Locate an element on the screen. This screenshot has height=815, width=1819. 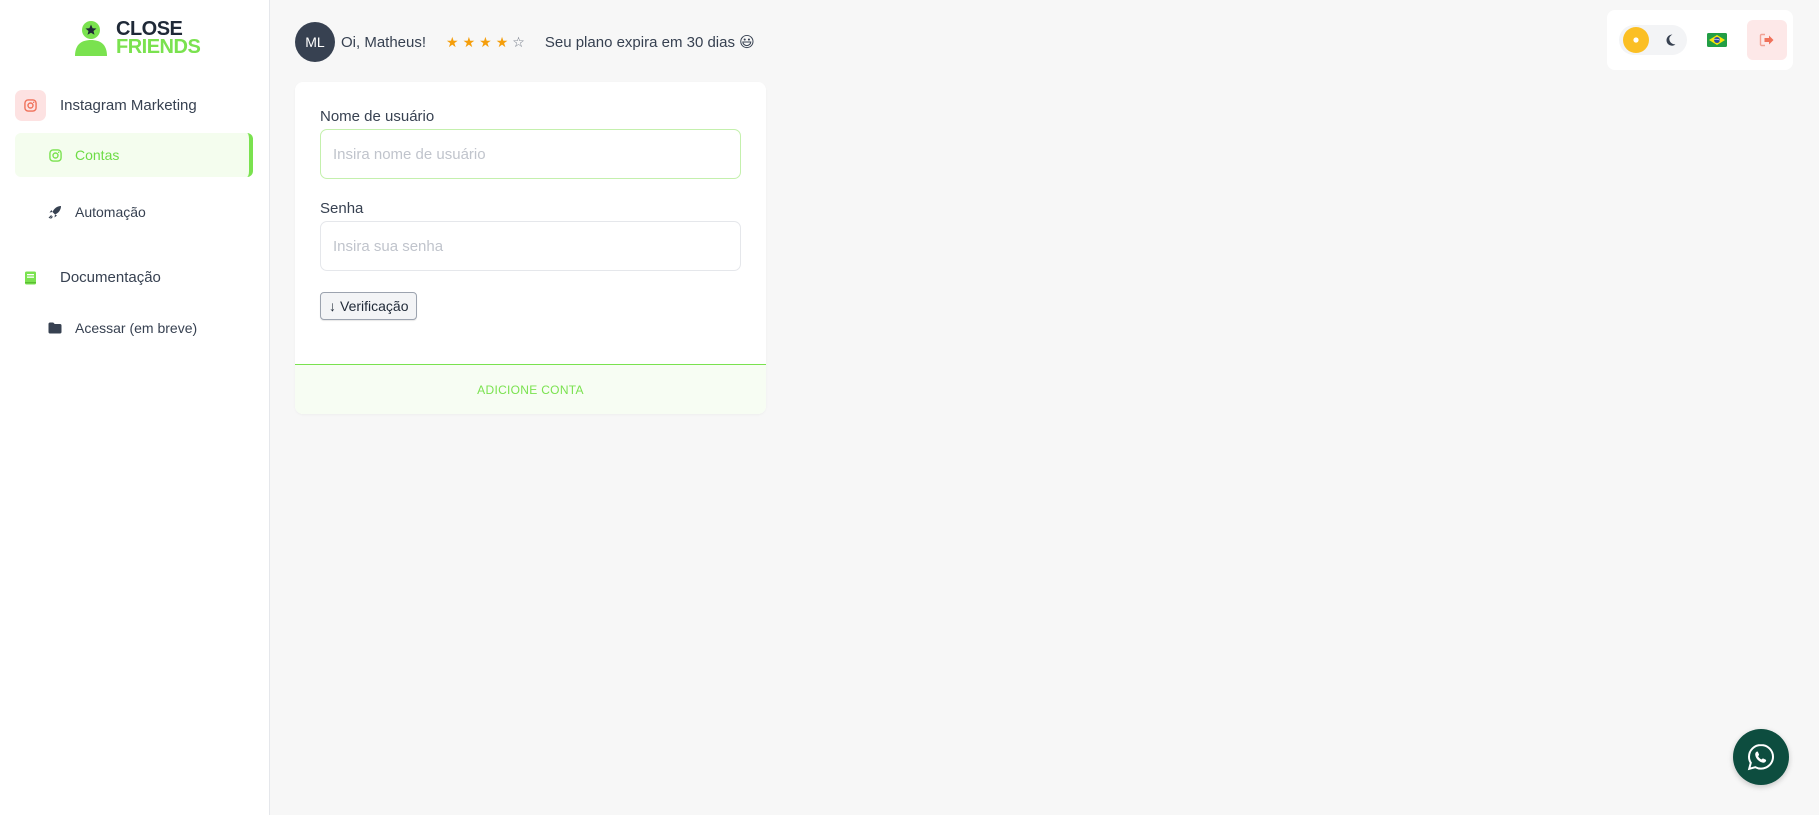
brazil-flag-icon is located at coordinates (1717, 40).